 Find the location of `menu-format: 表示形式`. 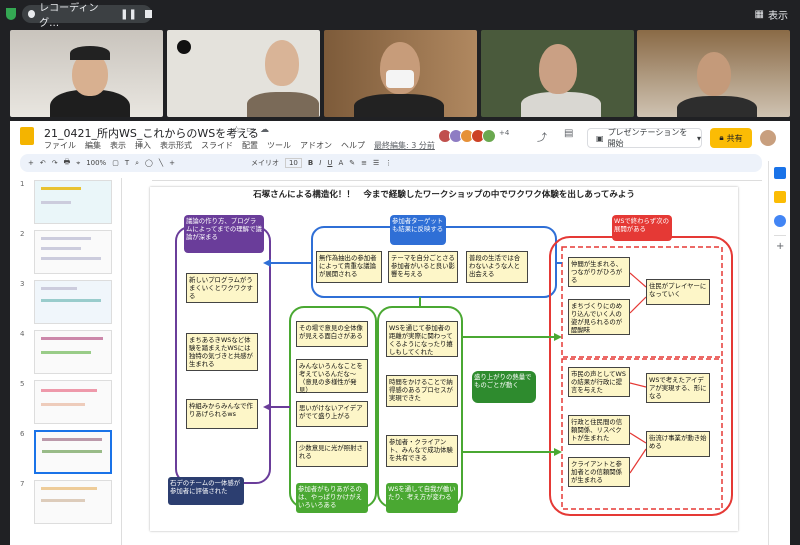

menu-format: 表示形式 is located at coordinates (176, 145).